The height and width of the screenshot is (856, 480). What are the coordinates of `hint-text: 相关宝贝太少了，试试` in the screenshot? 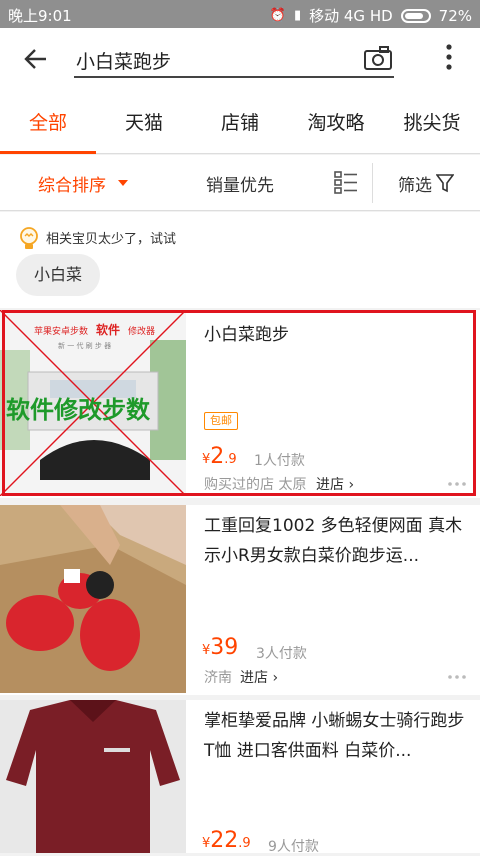 It's located at (111, 239).